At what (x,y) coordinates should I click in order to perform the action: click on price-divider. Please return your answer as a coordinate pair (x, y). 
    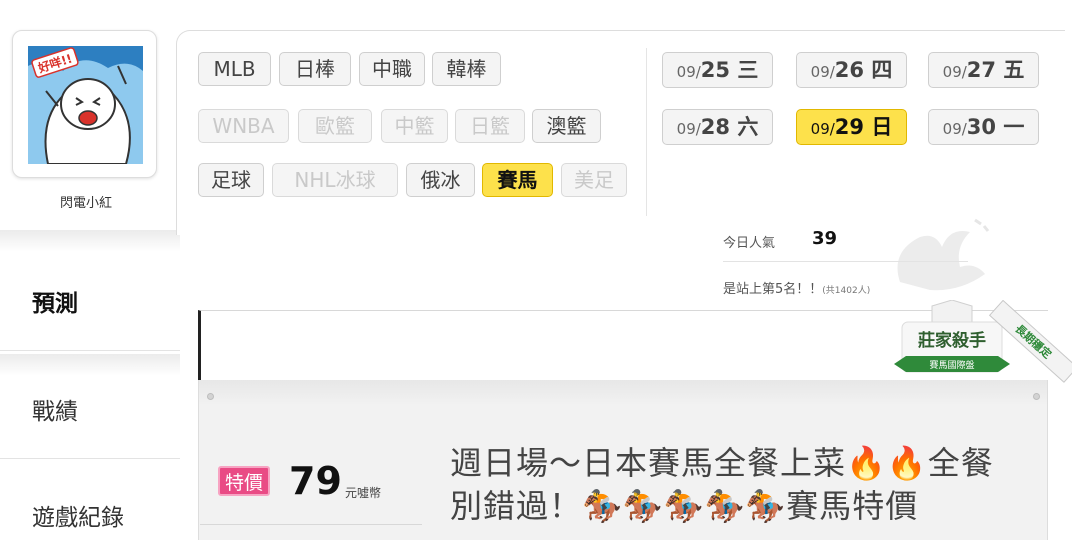
    Looking at the image, I should click on (311, 524).